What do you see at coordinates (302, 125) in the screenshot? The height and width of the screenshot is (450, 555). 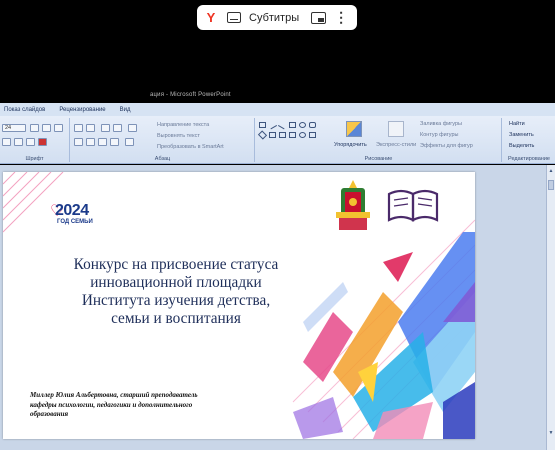 I see `oval-shape-icon` at bounding box center [302, 125].